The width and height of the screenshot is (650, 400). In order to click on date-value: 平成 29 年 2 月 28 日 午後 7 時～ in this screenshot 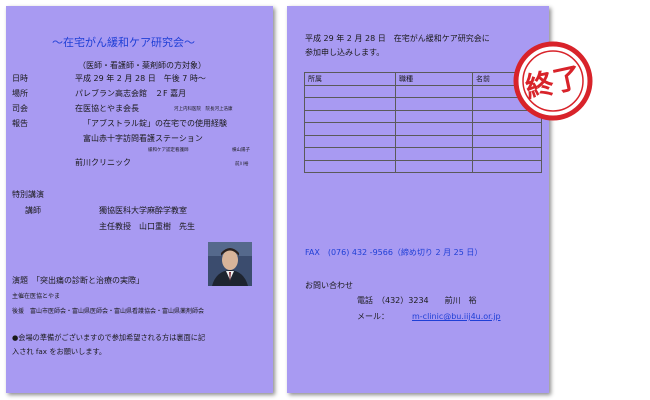, I will do `click(140, 78)`.